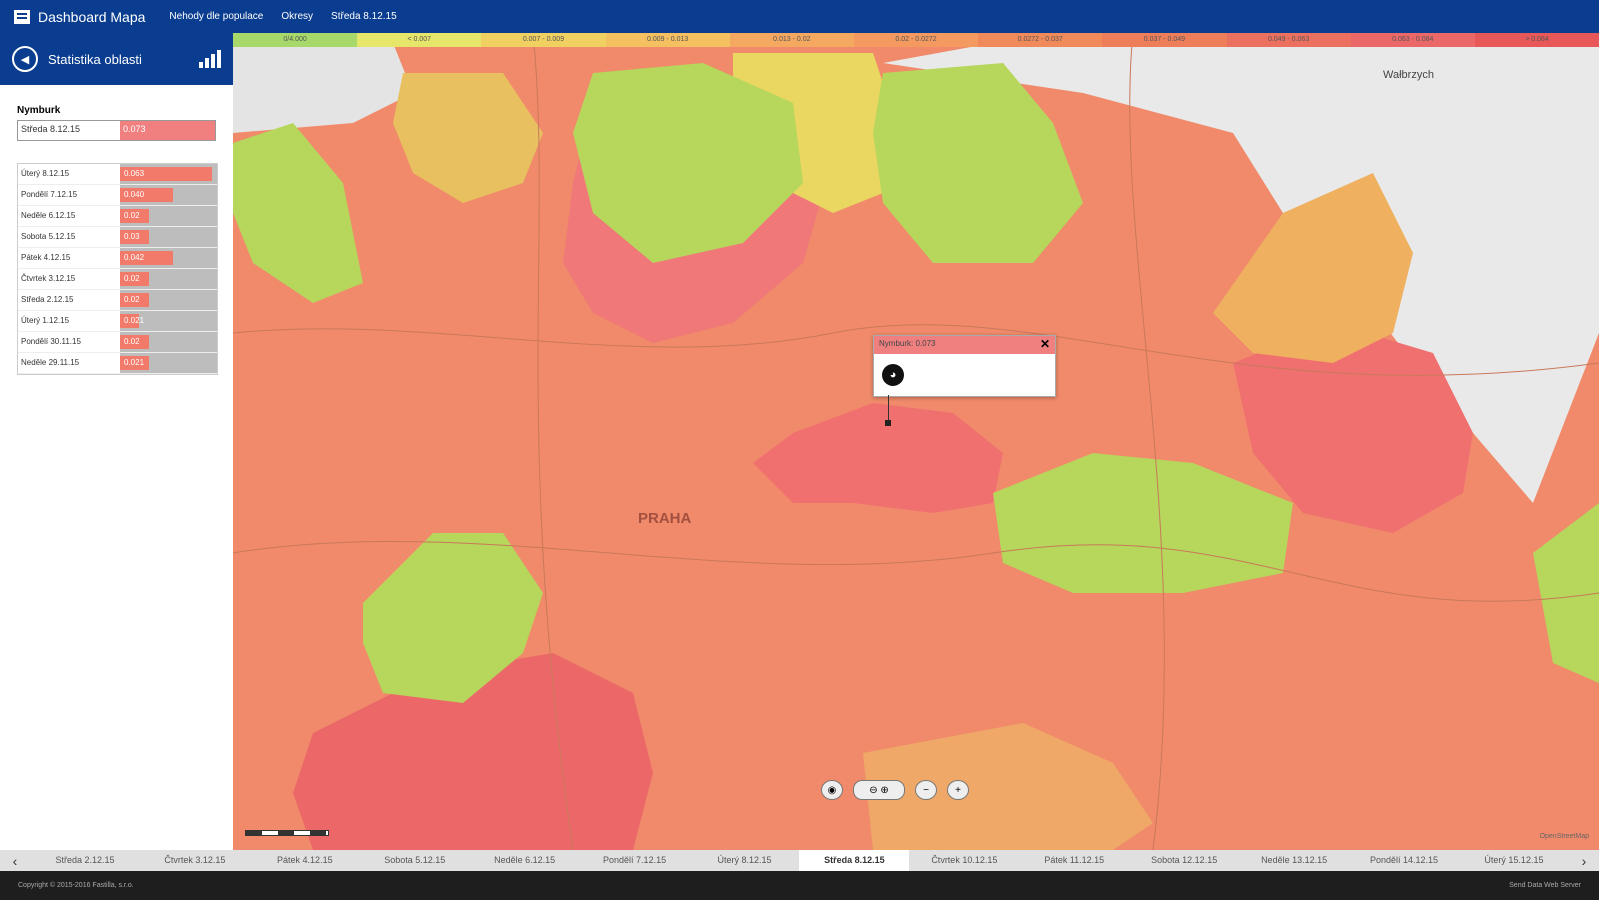  I want to click on panel-title: Statistika oblasti, so click(95, 59).